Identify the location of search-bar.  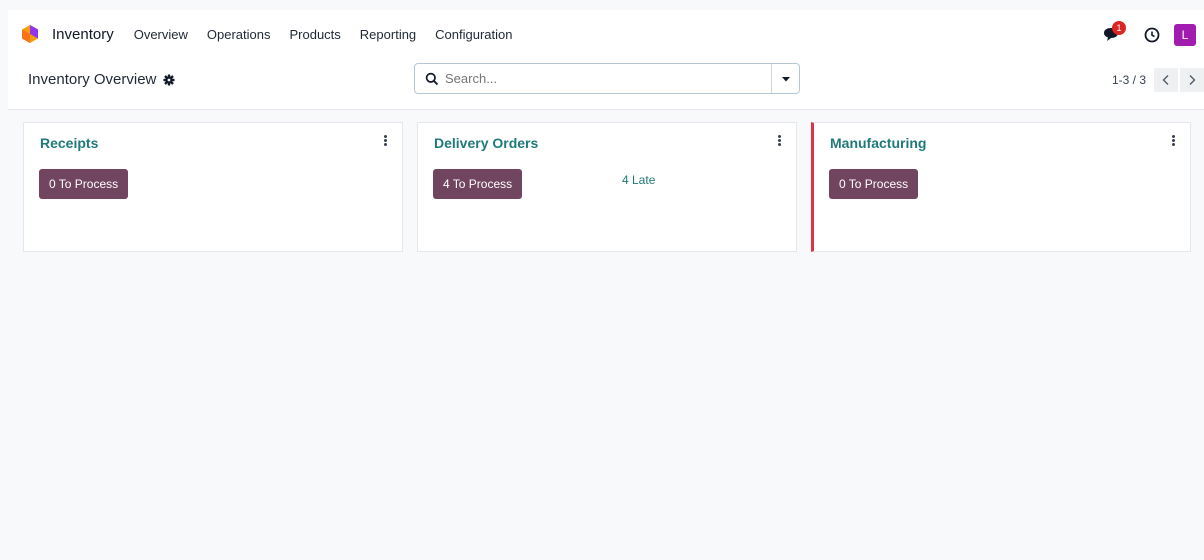
(607, 78).